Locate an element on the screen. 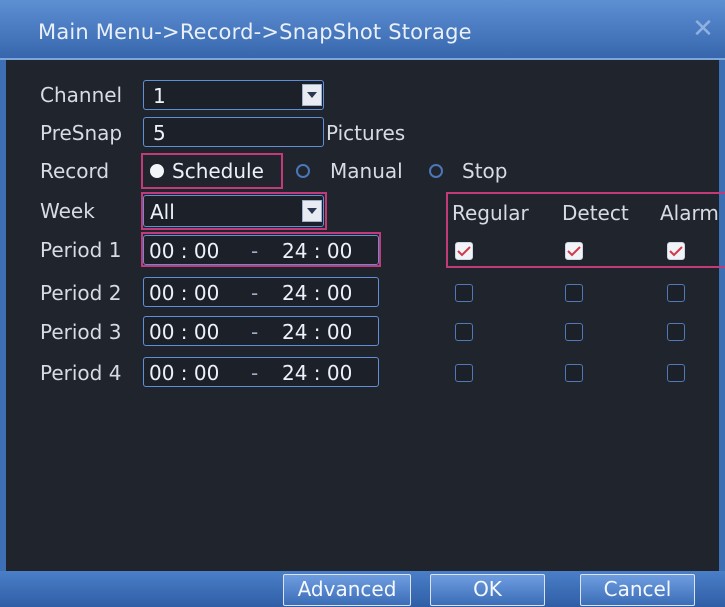  period1-alarm-checkbox is located at coordinates (676, 251).